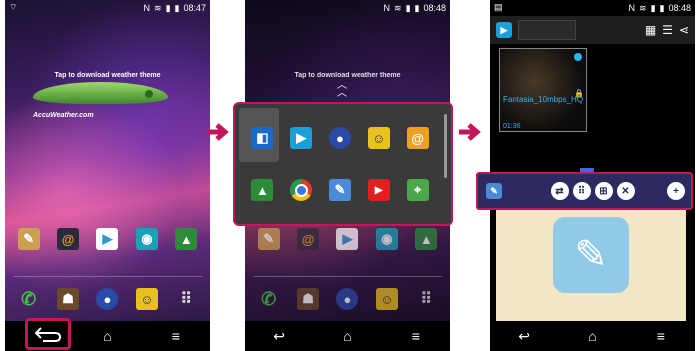 This screenshot has height=351, width=696. What do you see at coordinates (301, 190) in the screenshot?
I see `chrome-icon` at bounding box center [301, 190].